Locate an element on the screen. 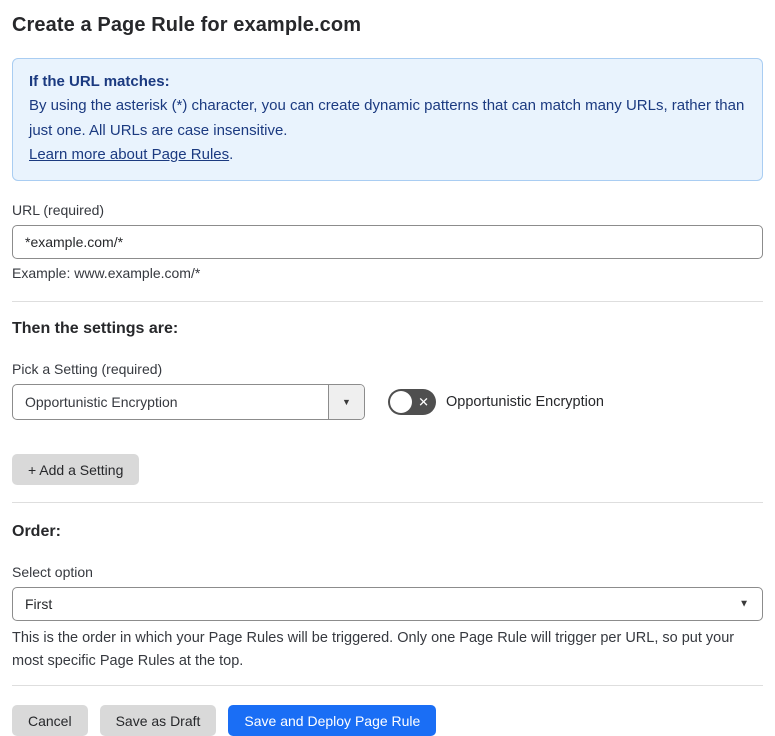 The image size is (775, 736). page-title: Create a Page Rule for example.com is located at coordinates (187, 25).